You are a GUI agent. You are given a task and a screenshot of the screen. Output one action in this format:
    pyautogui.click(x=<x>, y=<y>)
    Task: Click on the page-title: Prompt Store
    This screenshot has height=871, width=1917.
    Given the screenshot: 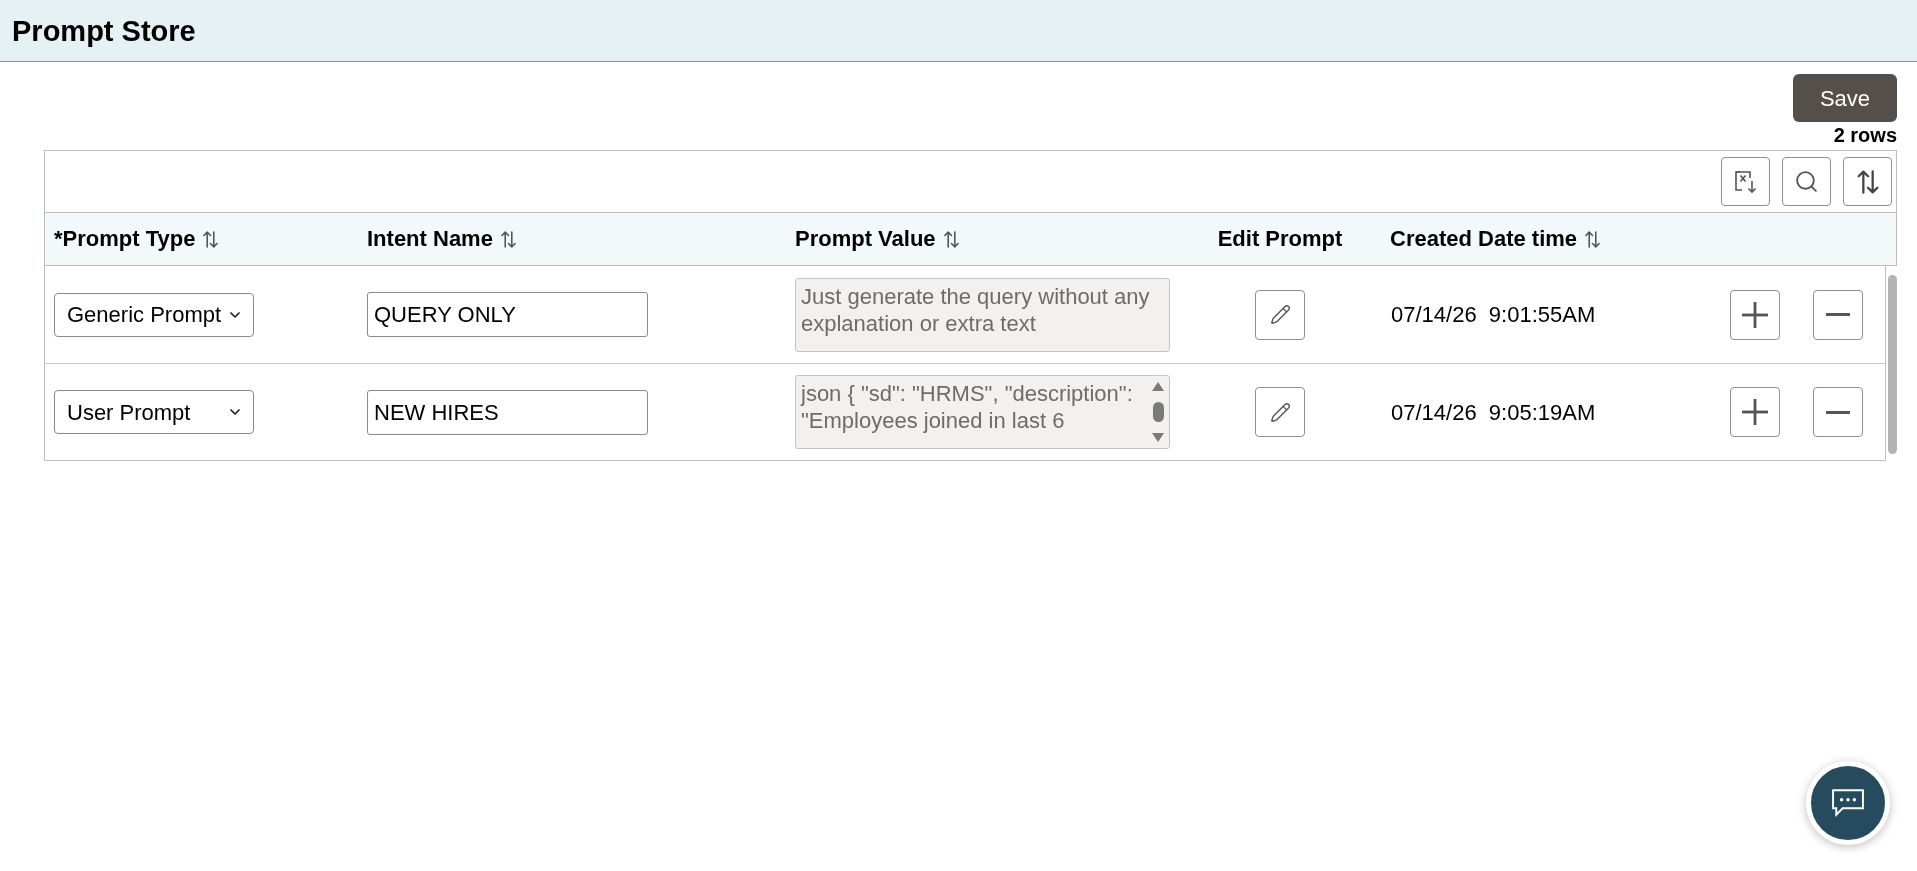 What is the action you would take?
    pyautogui.click(x=104, y=30)
    